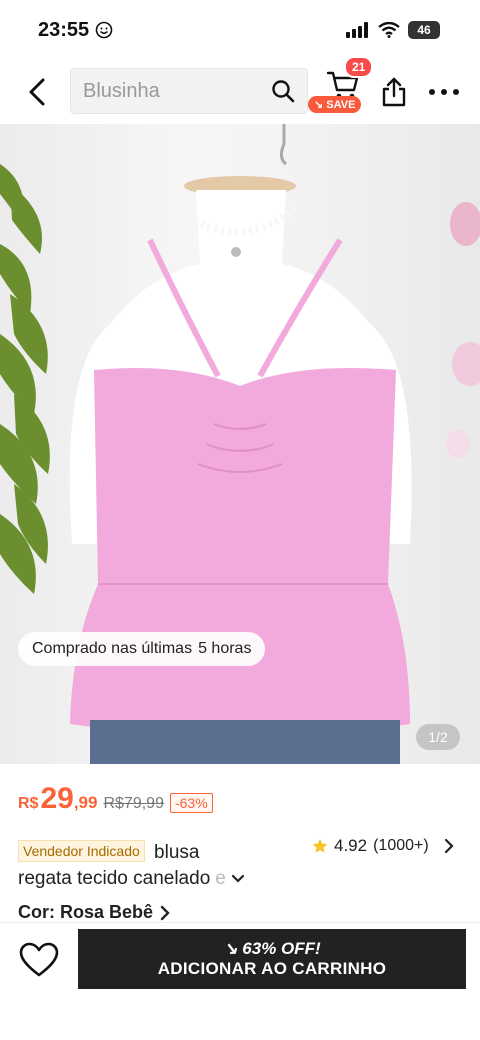  What do you see at coordinates (342, 88) in the screenshot?
I see `cart-button: 21 ↘ SAVE` at bounding box center [342, 88].